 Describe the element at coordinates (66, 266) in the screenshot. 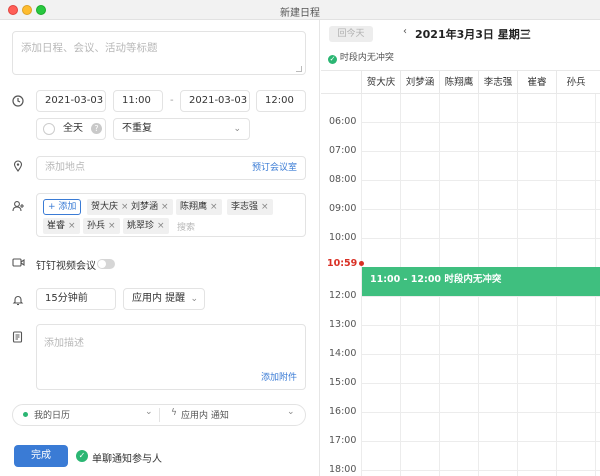

I see `video-meeting-label: 钉钉视频会议` at that location.